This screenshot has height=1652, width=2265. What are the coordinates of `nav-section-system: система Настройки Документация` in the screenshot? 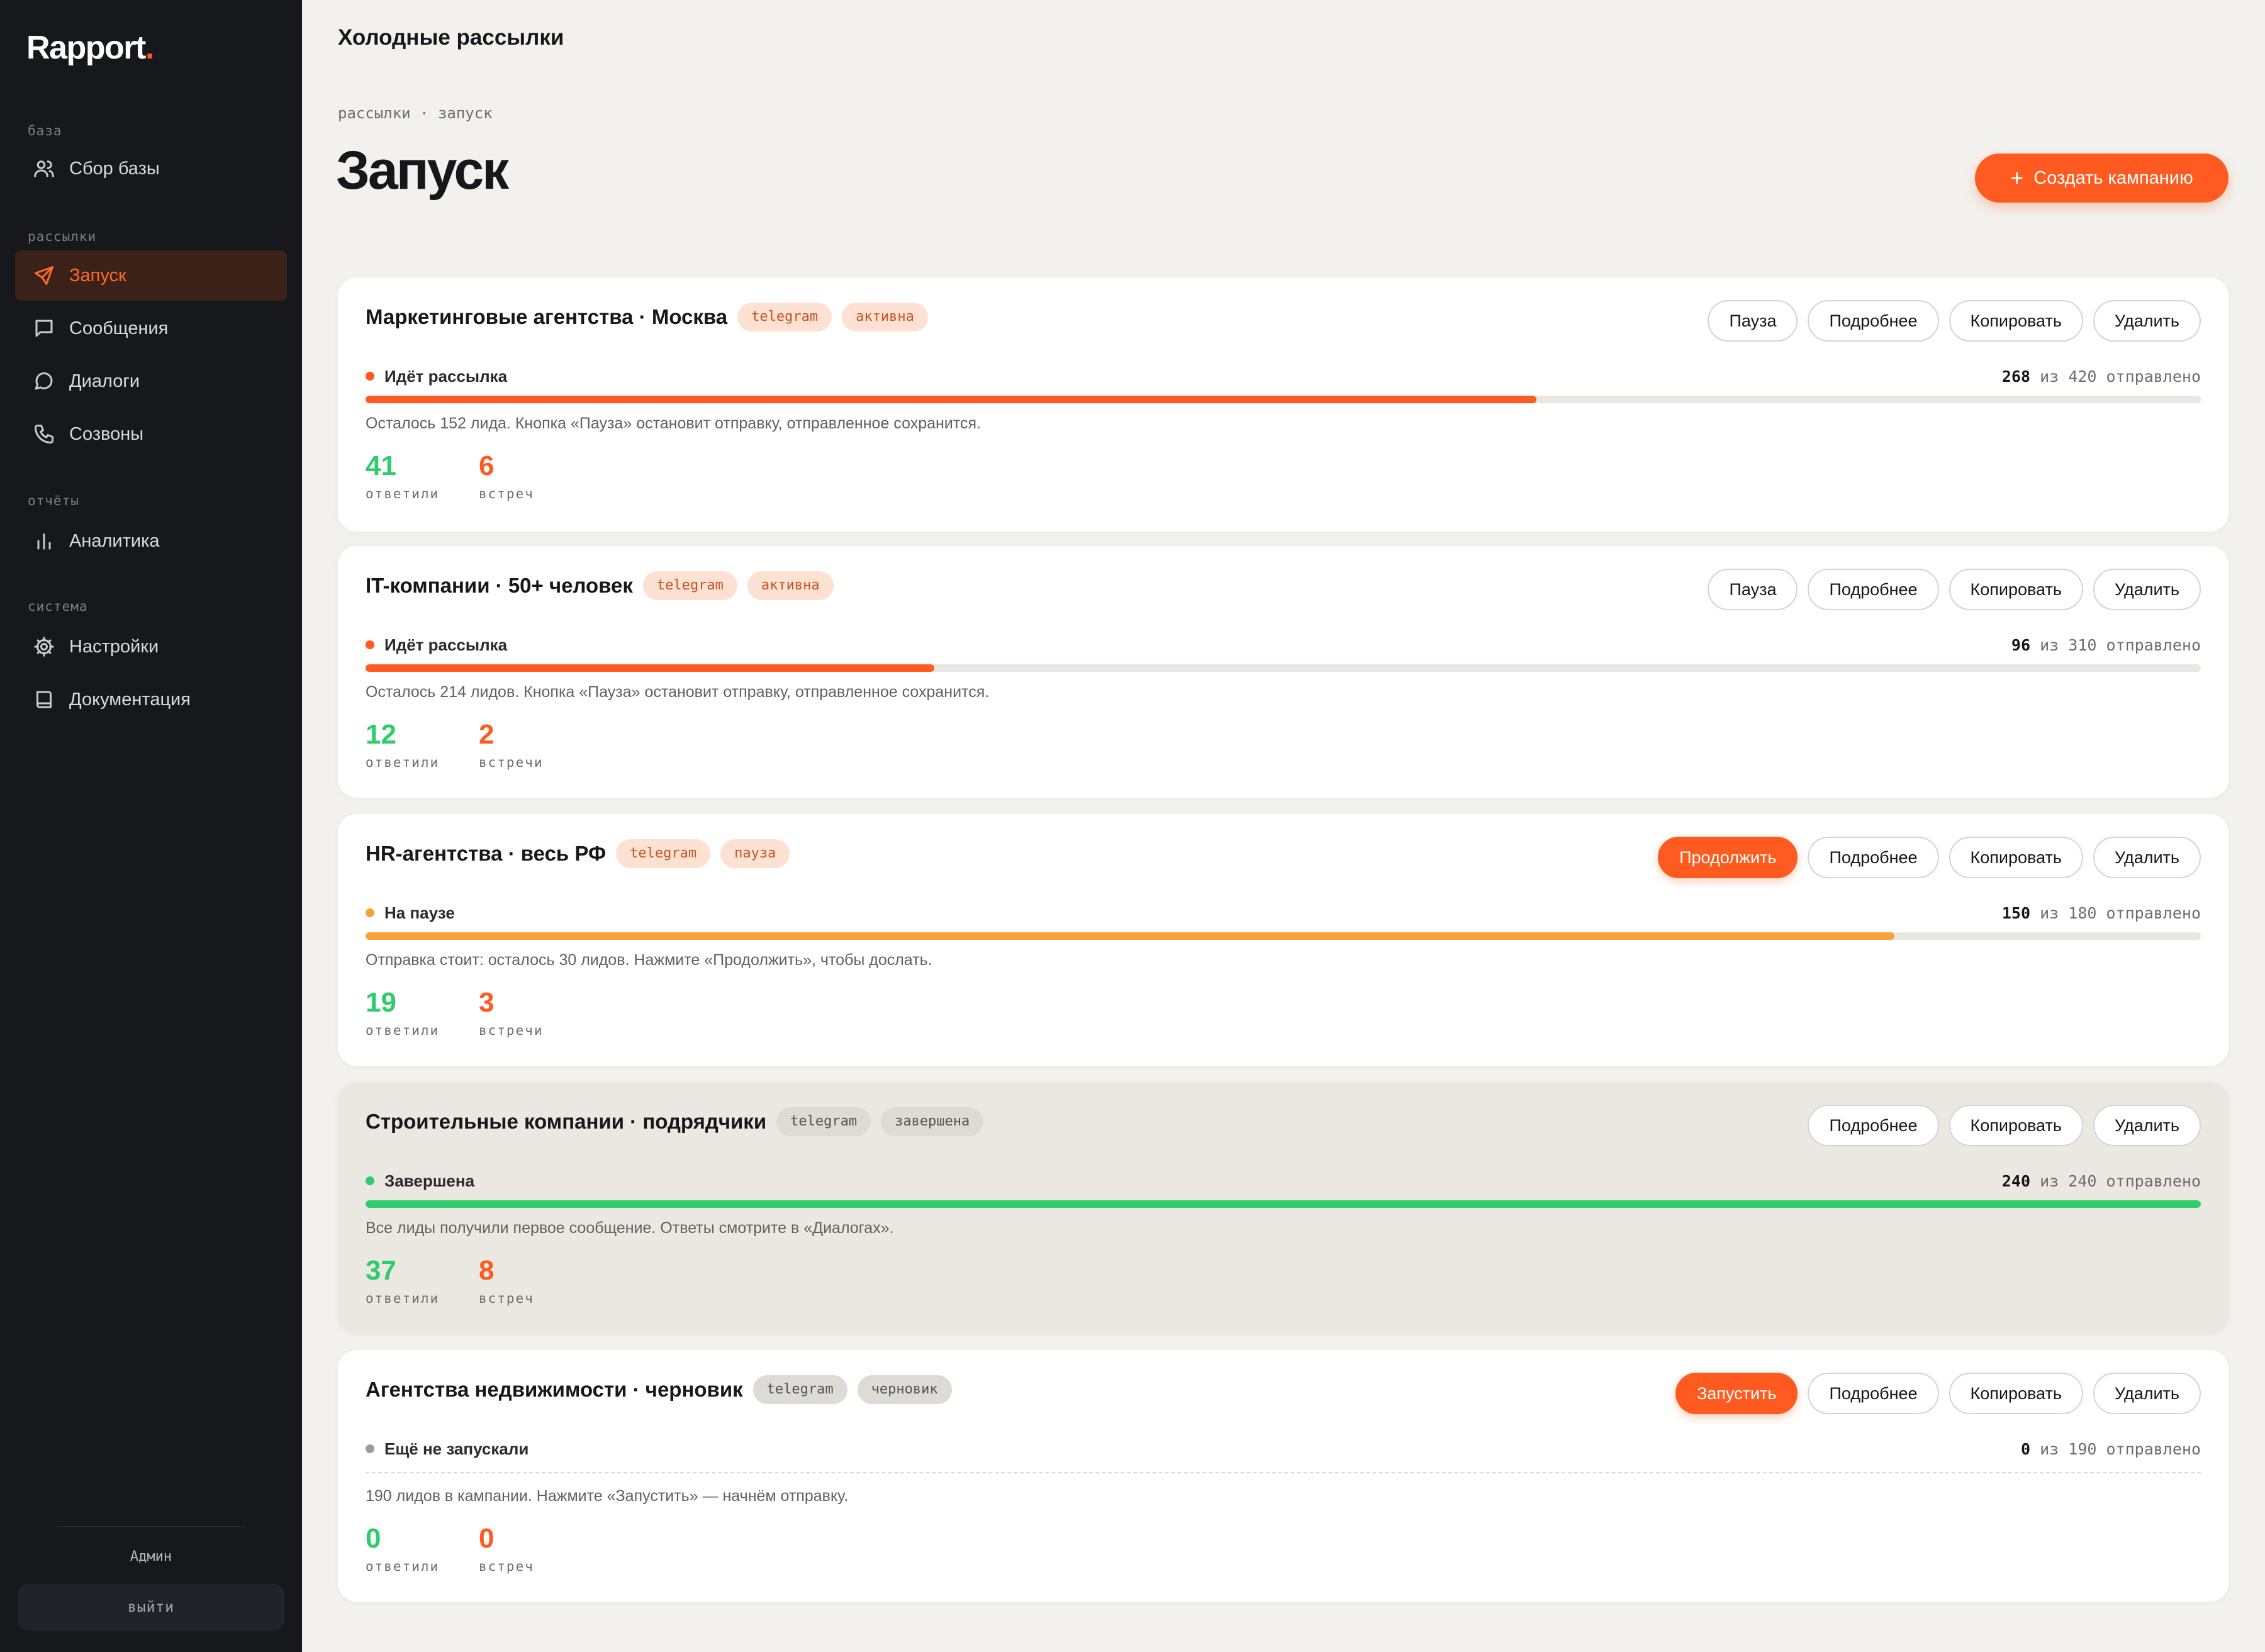 It's located at (151, 659).